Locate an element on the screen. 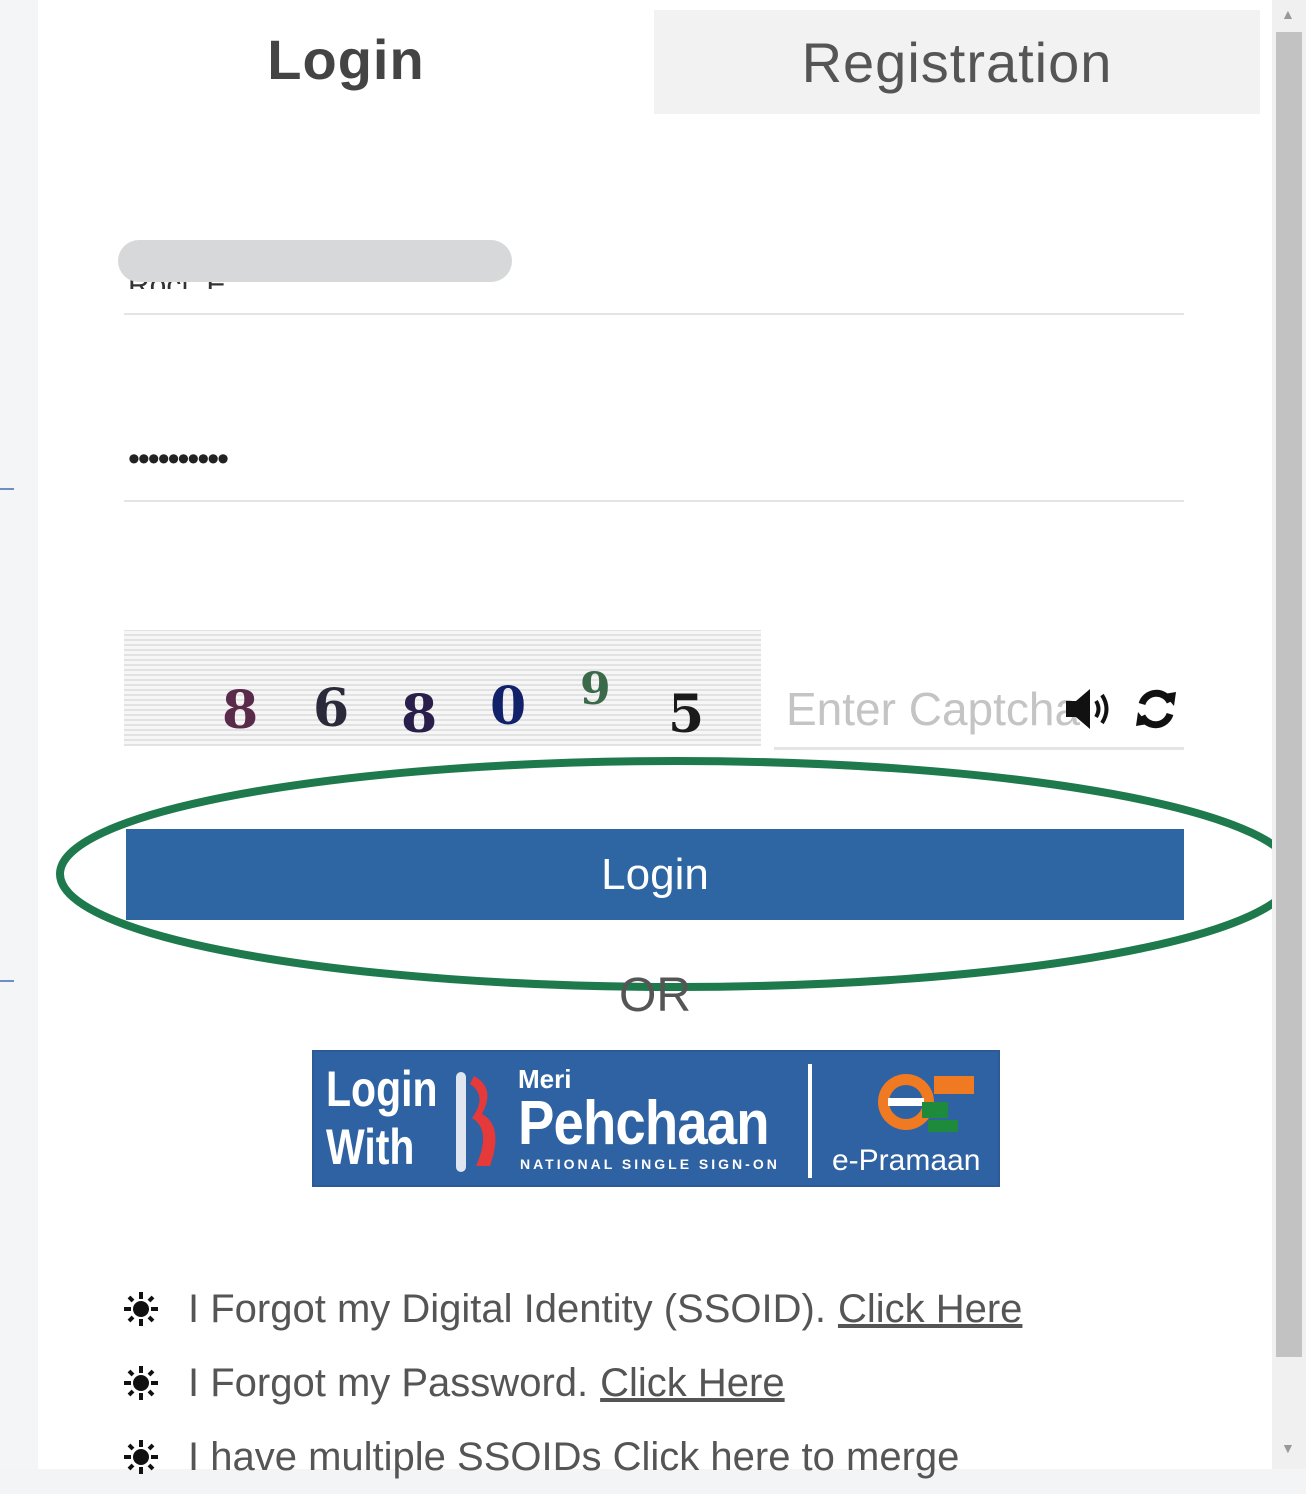  sso-epramaan: e-Pramaan is located at coordinates (906, 1160).